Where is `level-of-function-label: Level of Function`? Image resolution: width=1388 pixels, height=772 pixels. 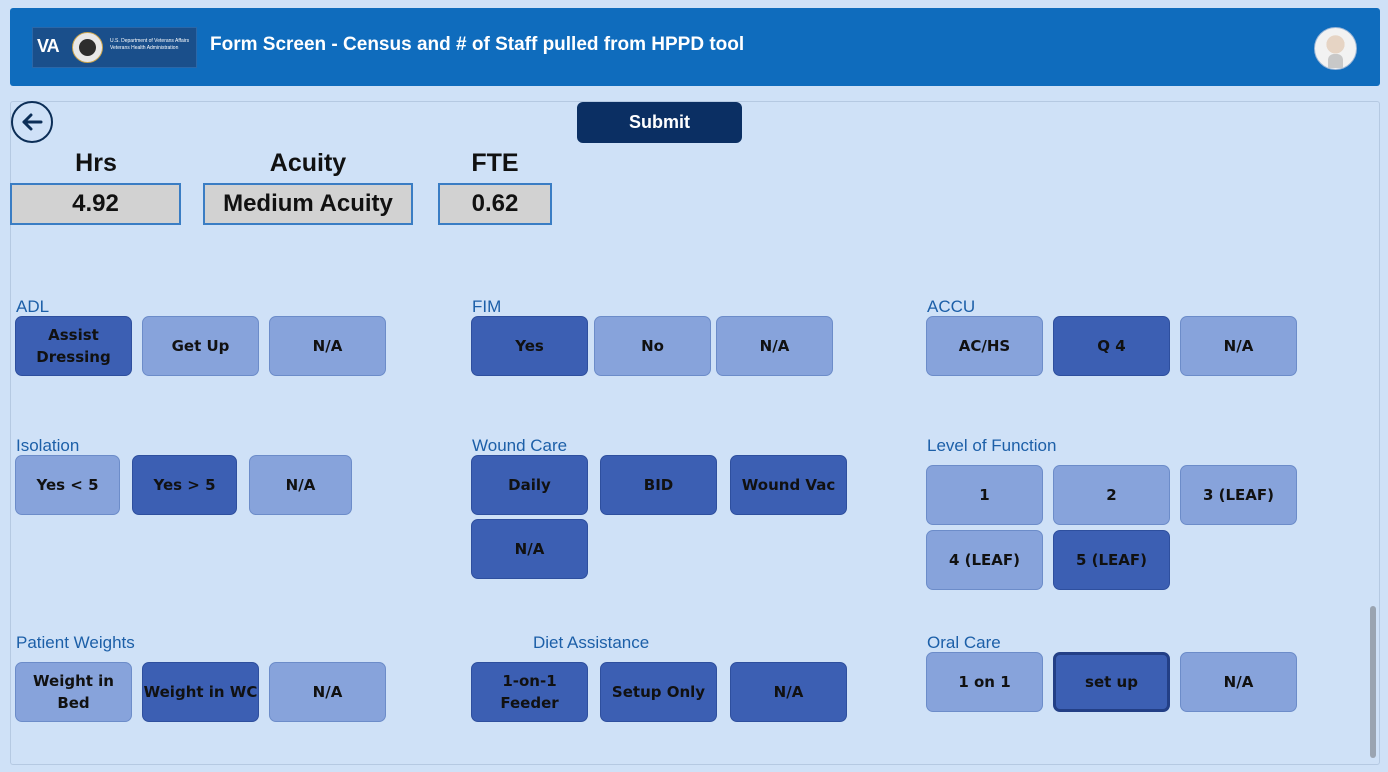
level-of-function-label: Level of Function is located at coordinates (992, 445).